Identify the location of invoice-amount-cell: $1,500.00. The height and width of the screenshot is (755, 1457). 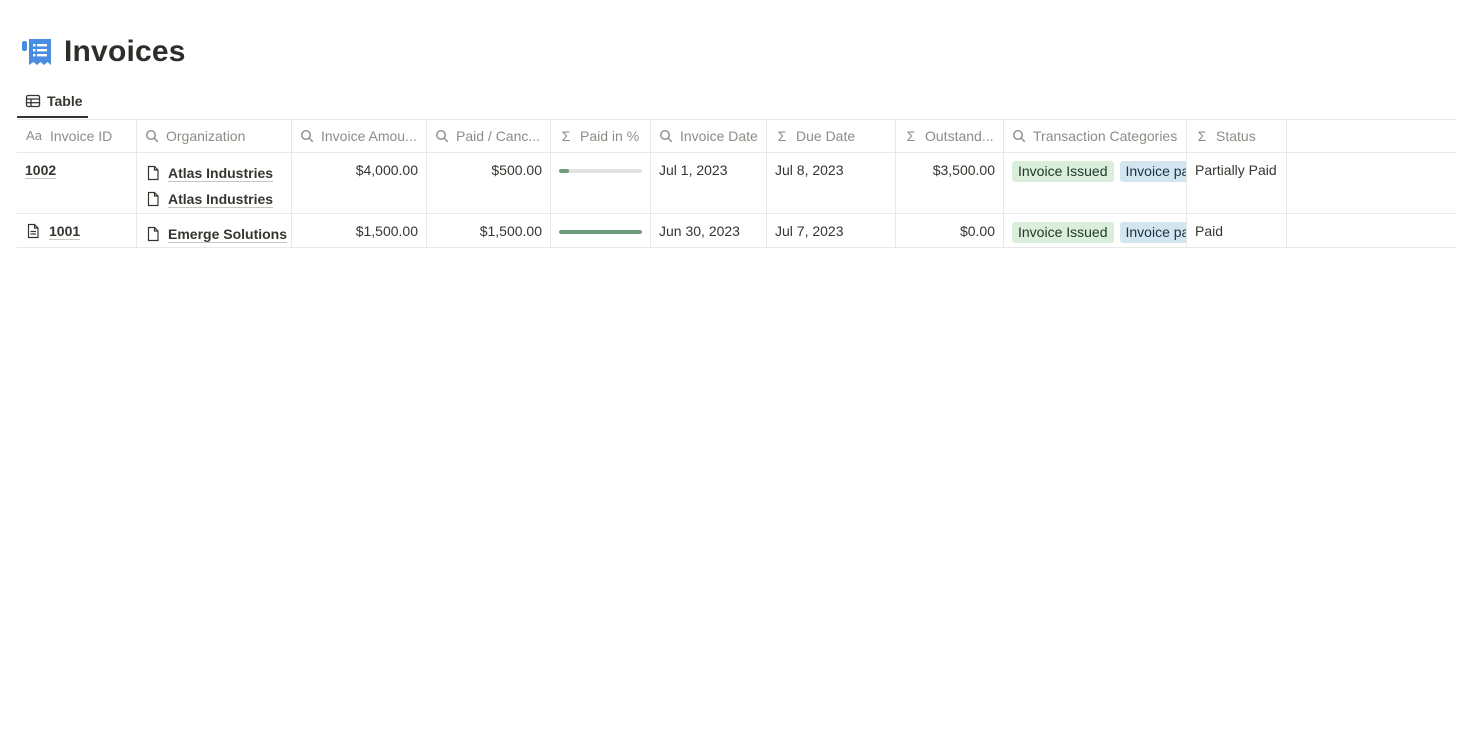
(359, 230).